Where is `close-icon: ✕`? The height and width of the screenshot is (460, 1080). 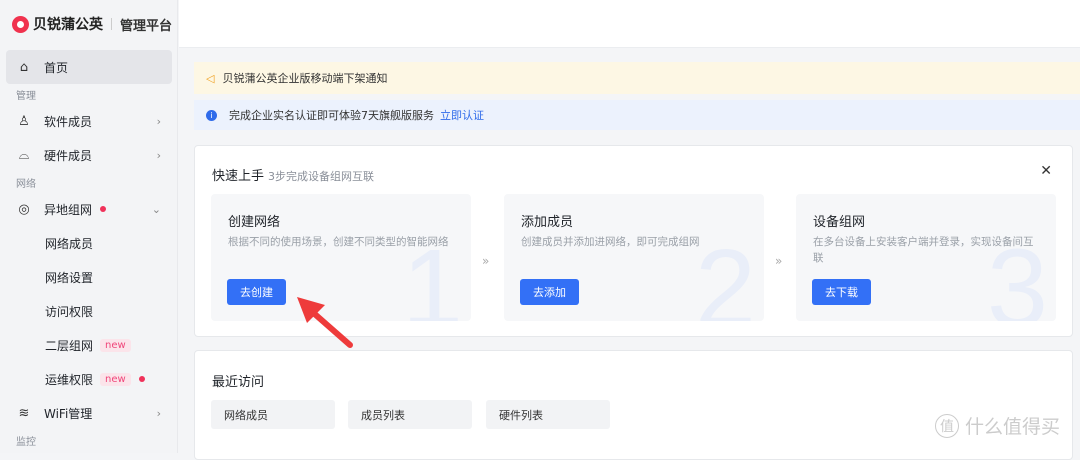 close-icon: ✕ is located at coordinates (1046, 171).